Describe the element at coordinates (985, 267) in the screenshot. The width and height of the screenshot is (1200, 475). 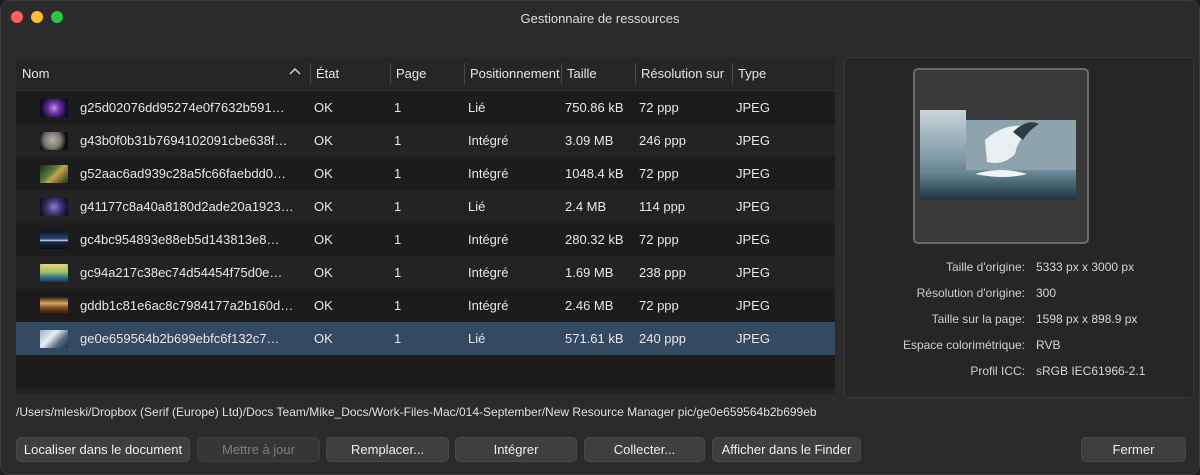
I see `original-size-label: Taille d'origine:` at that location.